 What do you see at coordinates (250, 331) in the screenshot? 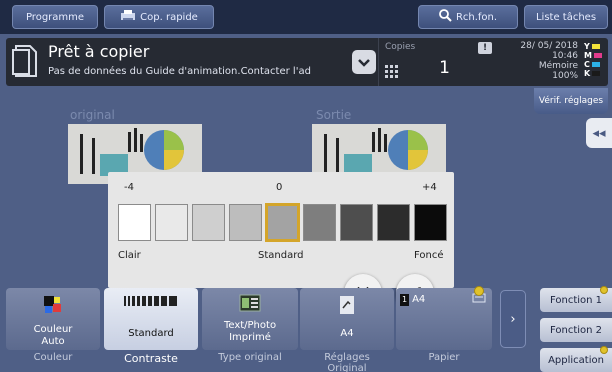
I see `original-type-value: Text/Photo Imprimé` at bounding box center [250, 331].